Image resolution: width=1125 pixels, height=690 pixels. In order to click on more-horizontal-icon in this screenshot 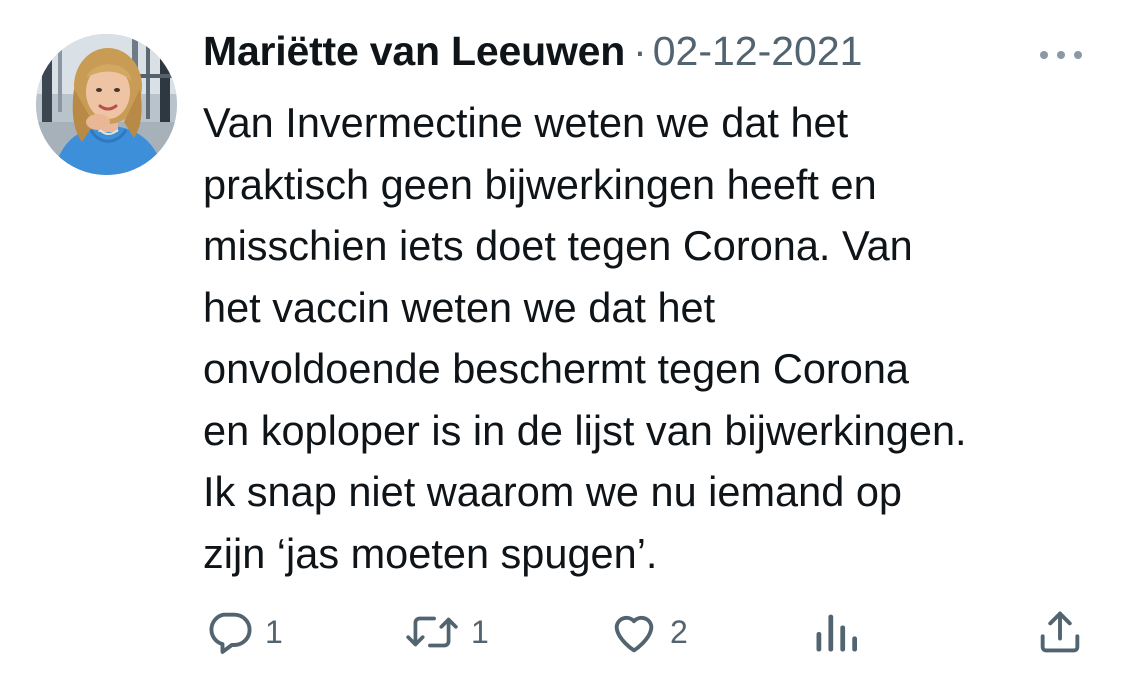, I will do `click(1061, 55)`.